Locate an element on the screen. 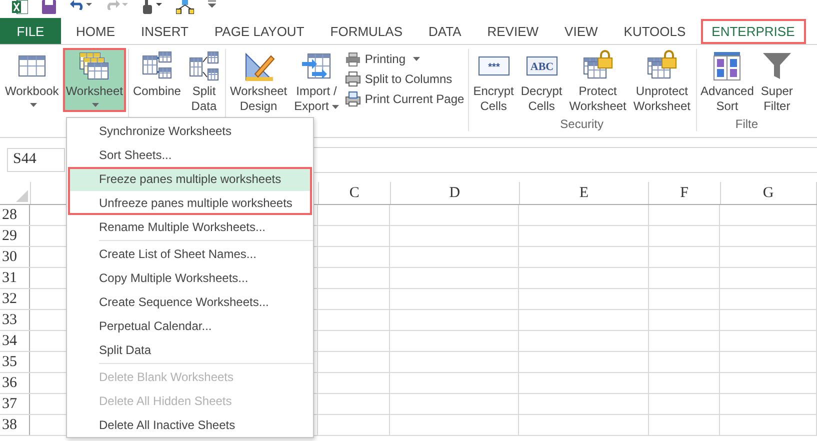 The image size is (817, 441). column-header: E is located at coordinates (585, 193).